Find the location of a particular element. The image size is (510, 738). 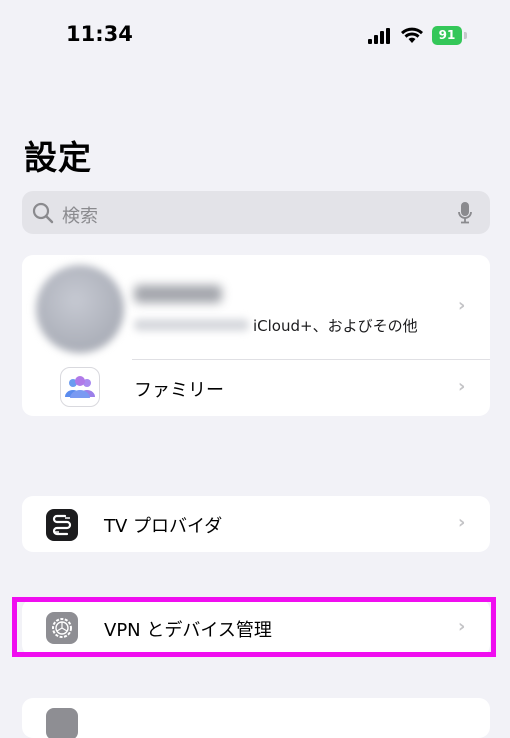

gear-icon is located at coordinates (62, 628).